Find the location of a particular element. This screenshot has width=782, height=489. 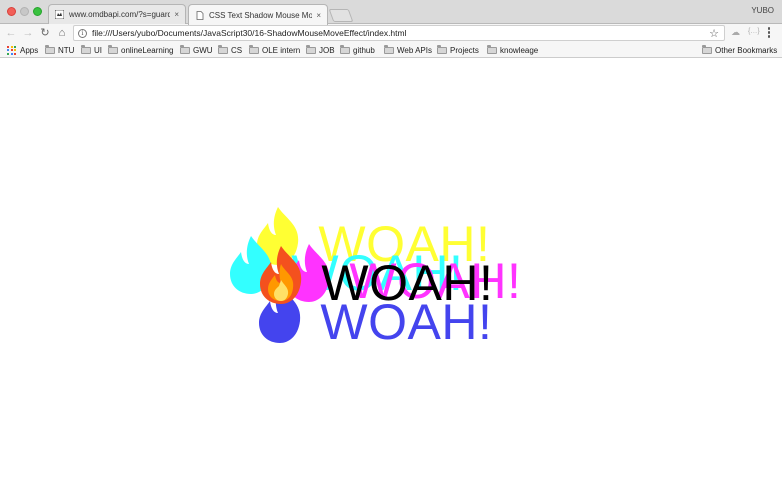

bookmark-label: Other Bookmarks is located at coordinates (746, 50).